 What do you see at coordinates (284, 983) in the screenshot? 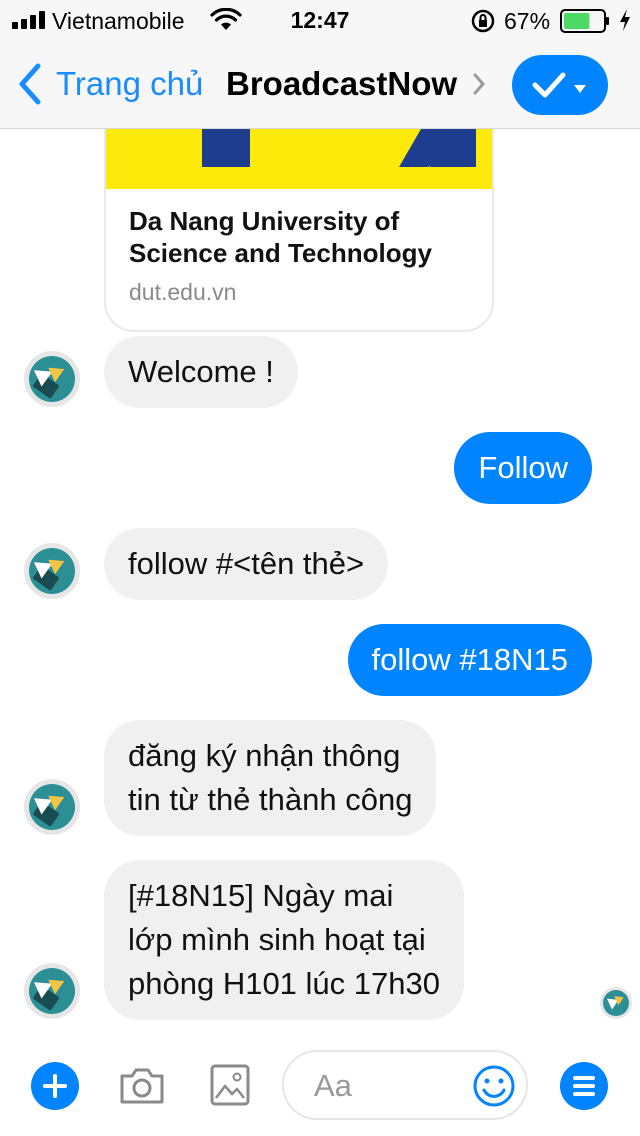
I see `message-text-line: phòng H101 lúc 17h30` at bounding box center [284, 983].